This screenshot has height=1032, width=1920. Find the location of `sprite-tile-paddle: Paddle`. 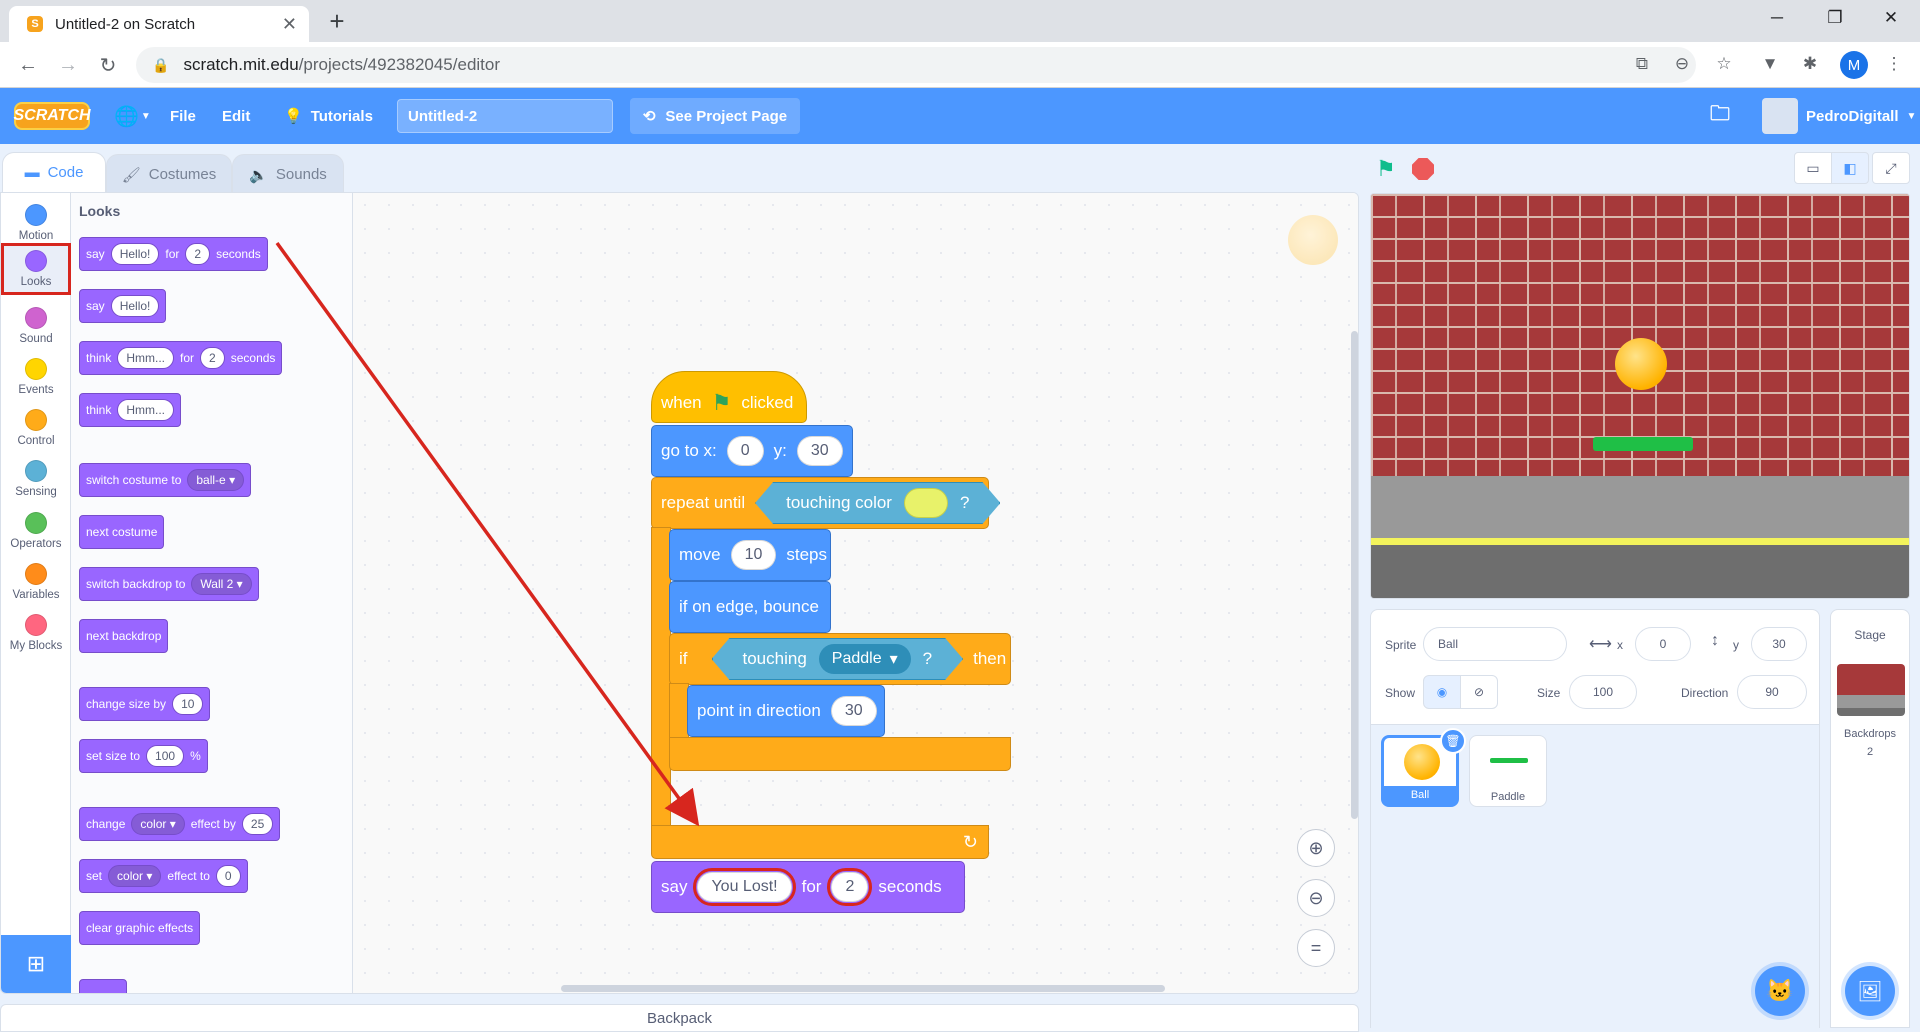

sprite-tile-paddle: Paddle is located at coordinates (1508, 771).